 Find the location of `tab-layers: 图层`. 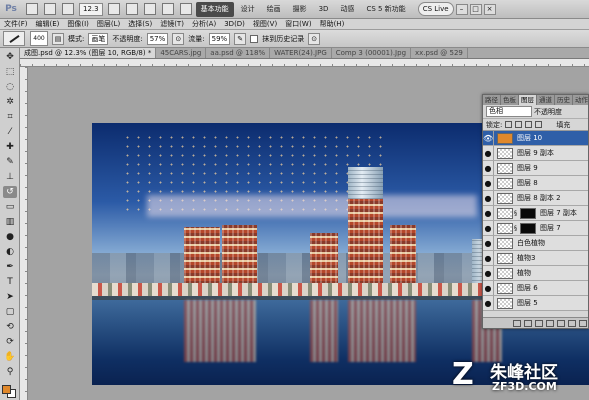

tab-layers: 图层 is located at coordinates (528, 100).